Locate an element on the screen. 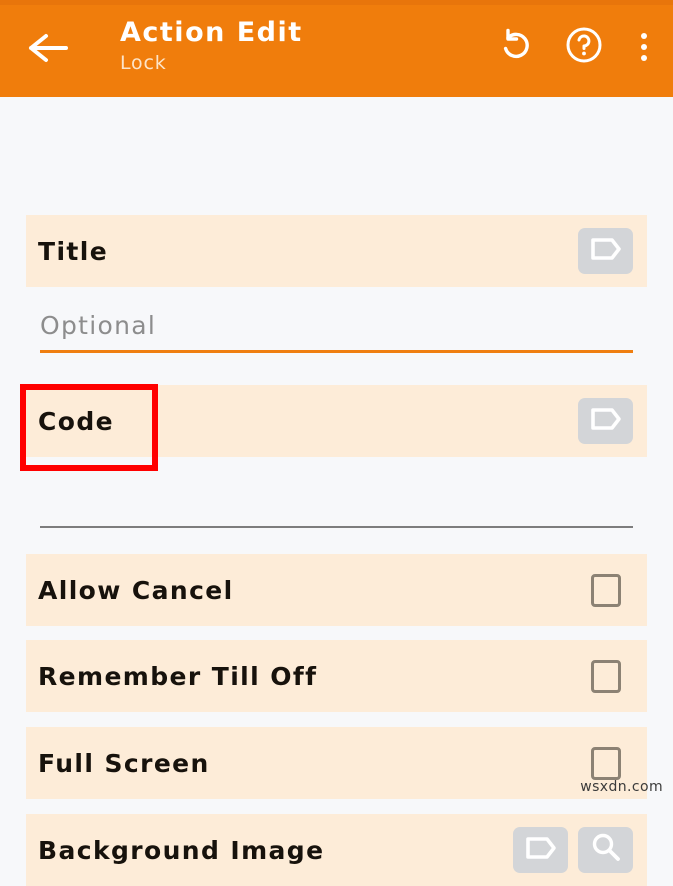 Image resolution: width=673 pixels, height=886 pixels. code-input is located at coordinates (336, 507).